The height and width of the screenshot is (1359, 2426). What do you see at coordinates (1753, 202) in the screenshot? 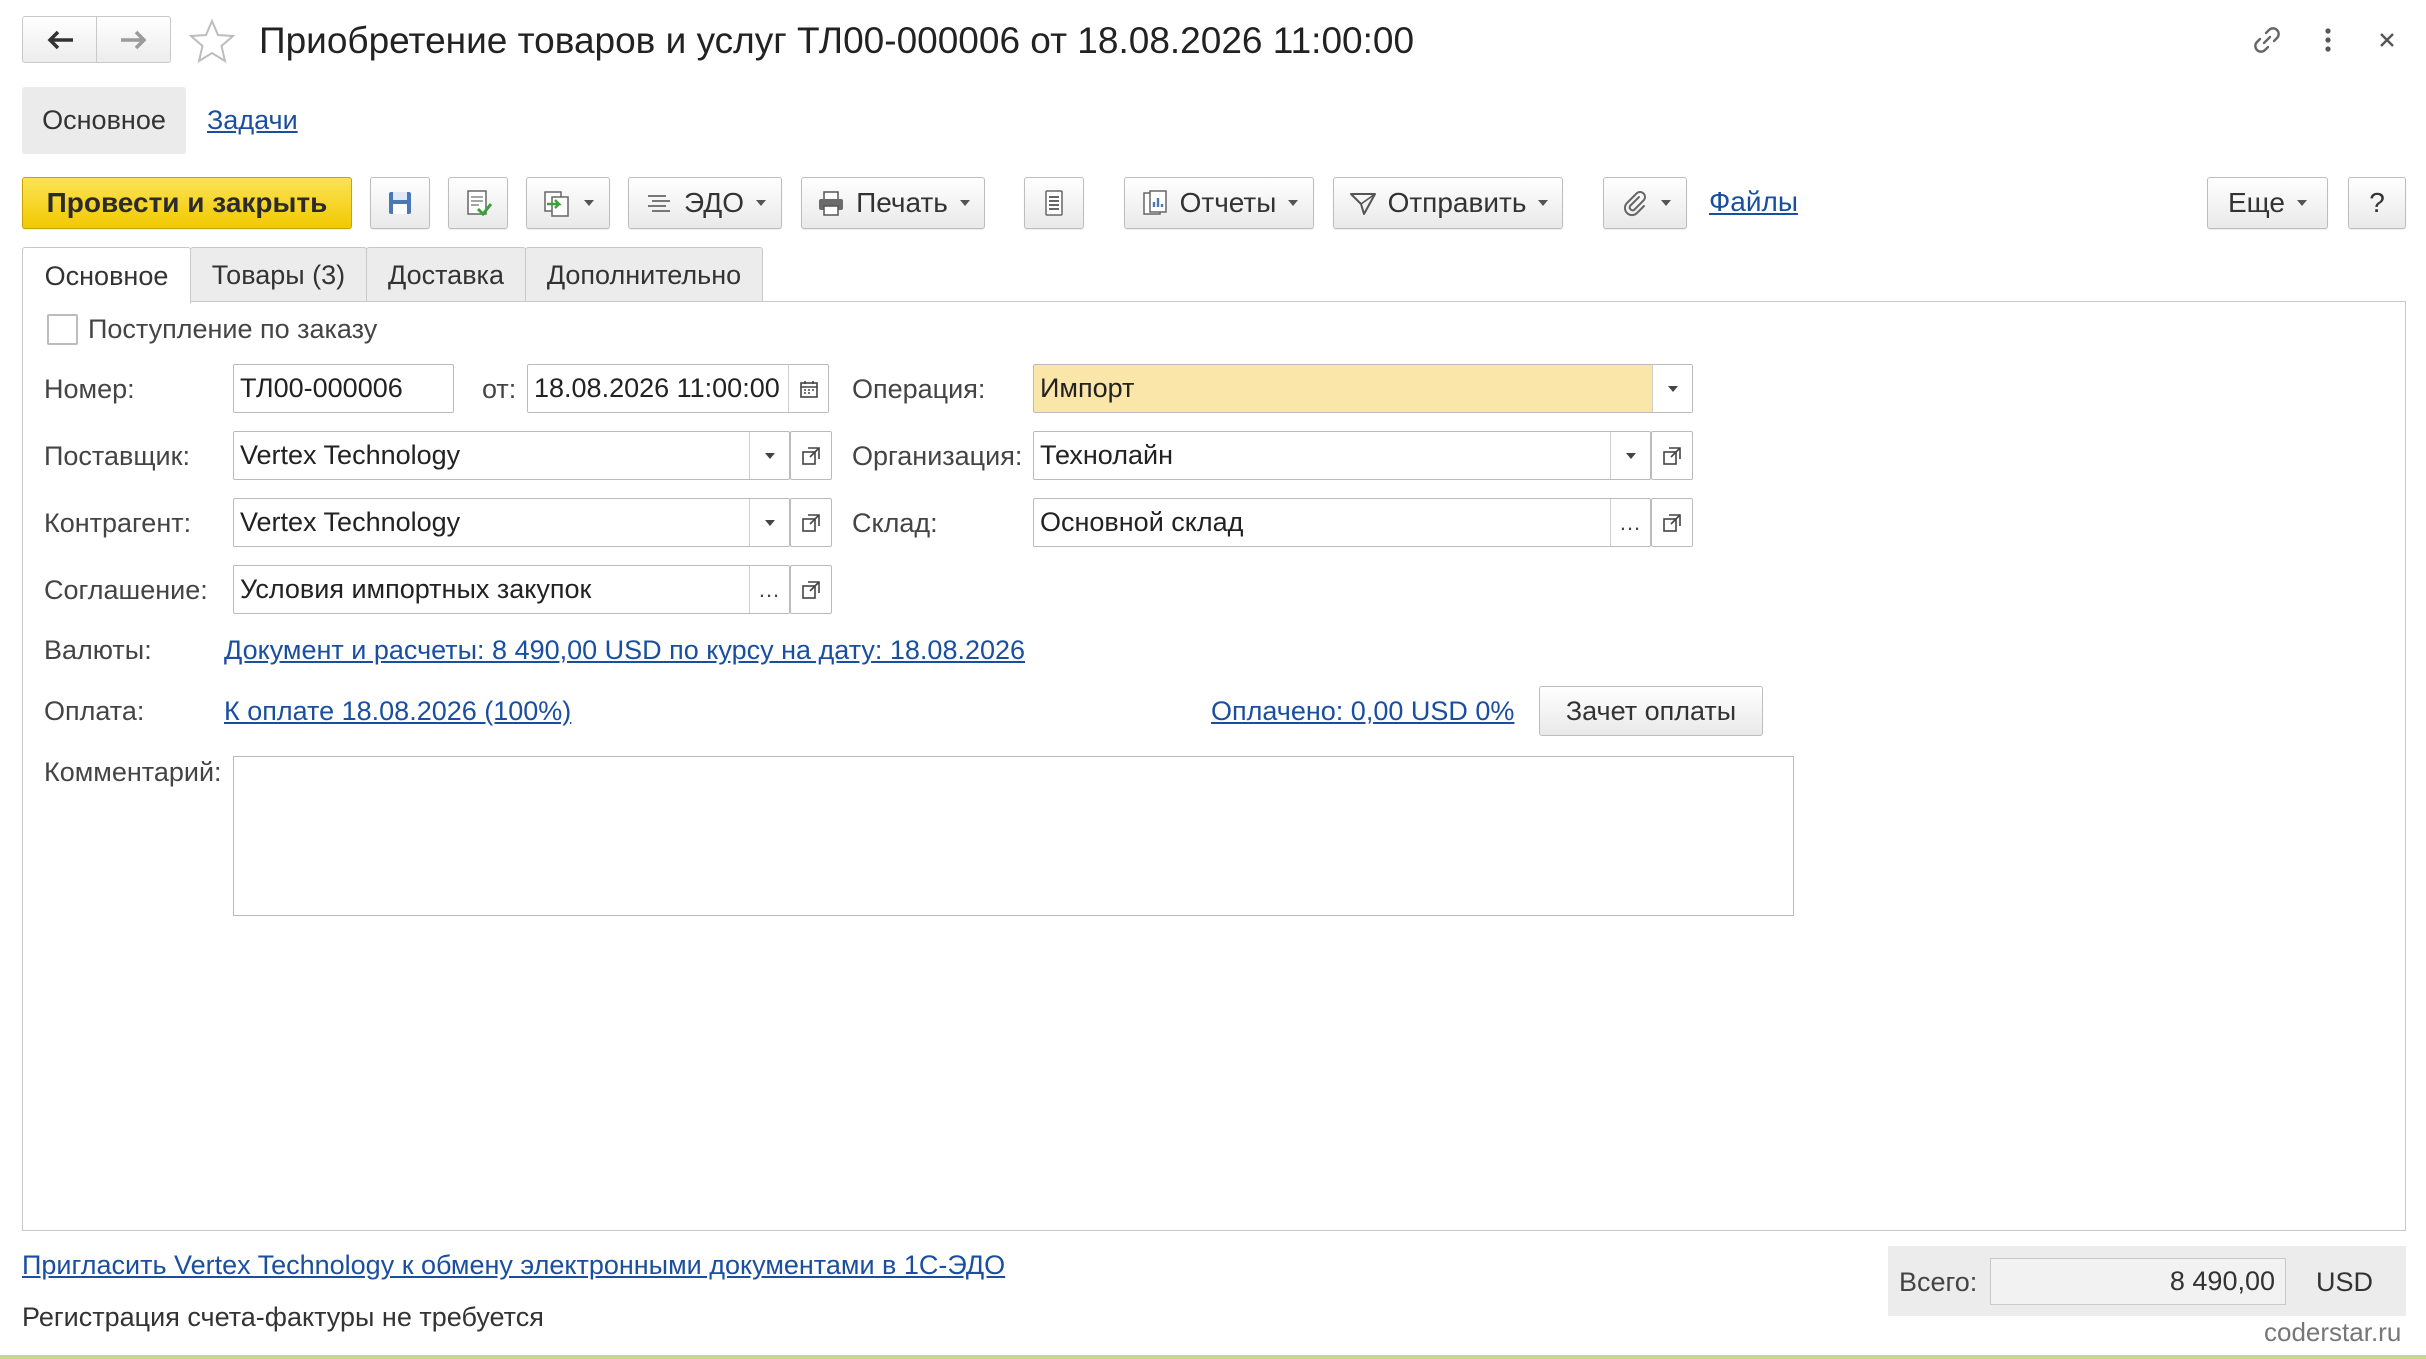
I see `files-link: Файлы` at bounding box center [1753, 202].